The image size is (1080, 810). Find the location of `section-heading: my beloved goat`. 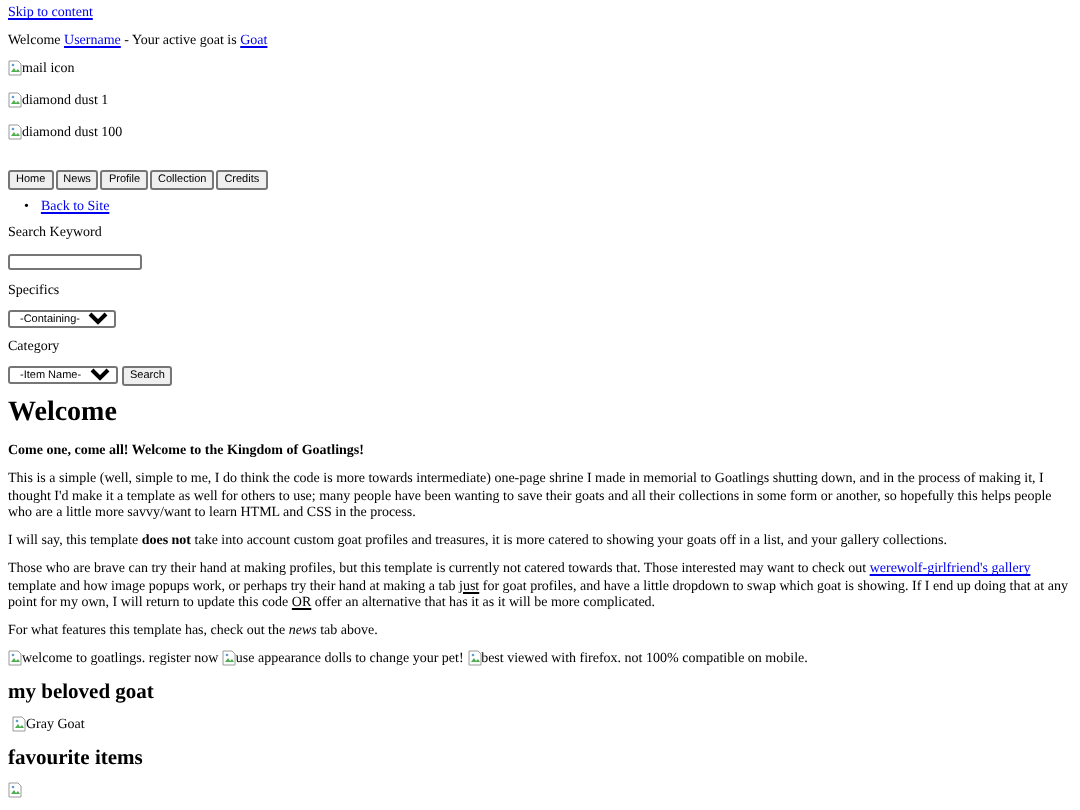

section-heading: my beloved goat is located at coordinates (82, 694).